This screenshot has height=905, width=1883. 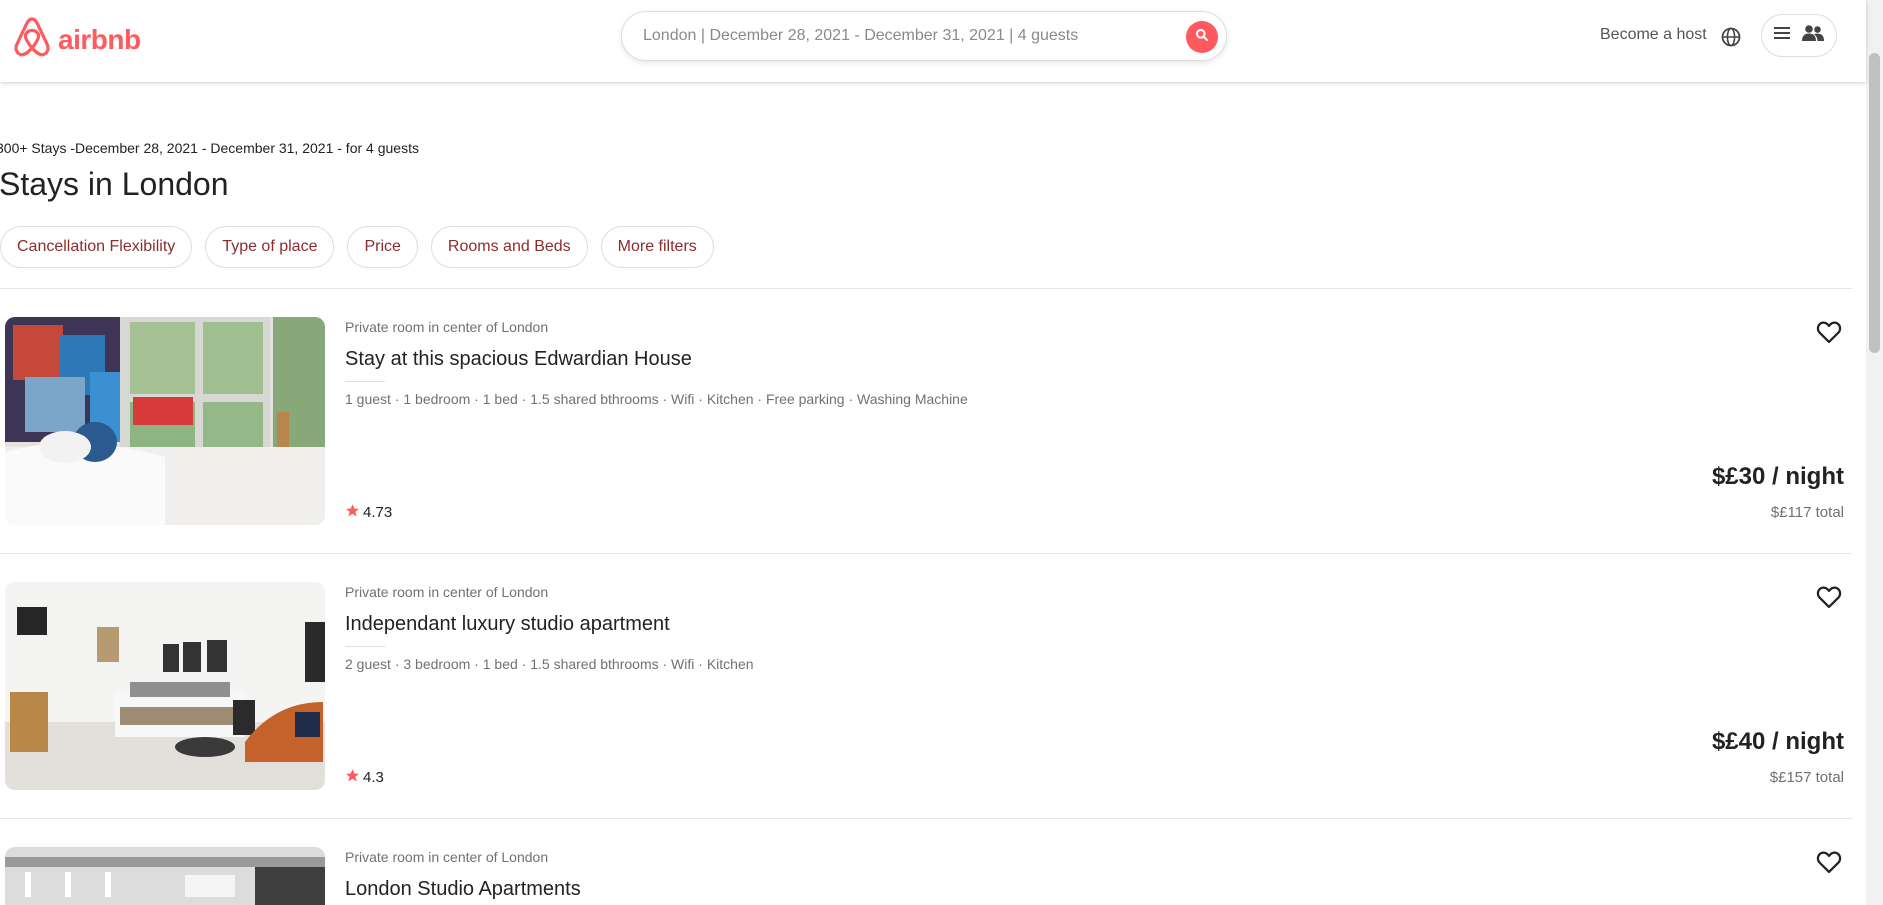 What do you see at coordinates (657, 247) in the screenshot?
I see `filter-more-filters: More filters` at bounding box center [657, 247].